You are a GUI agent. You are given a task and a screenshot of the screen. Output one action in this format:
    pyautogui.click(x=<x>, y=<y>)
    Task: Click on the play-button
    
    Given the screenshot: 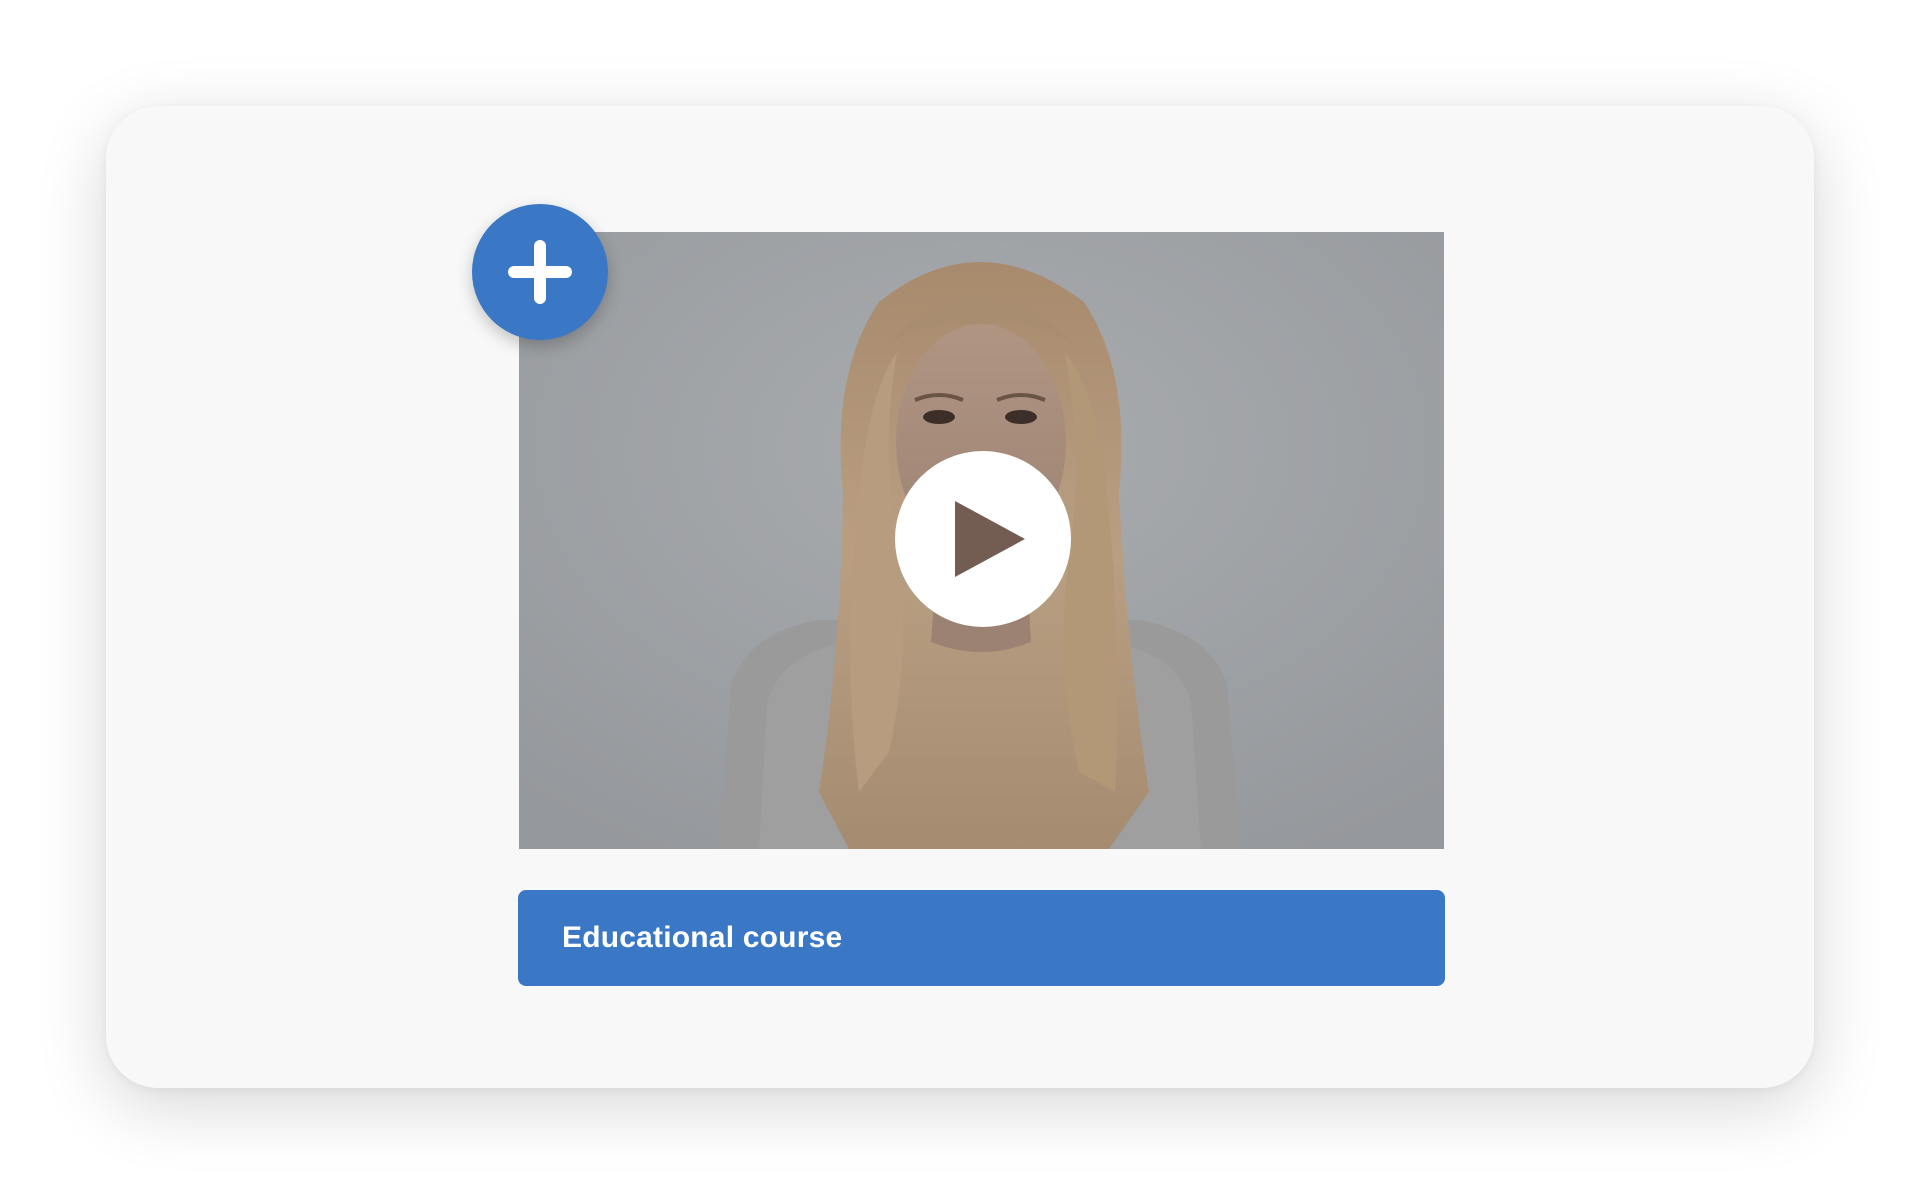 What is the action you would take?
    pyautogui.click(x=983, y=539)
    